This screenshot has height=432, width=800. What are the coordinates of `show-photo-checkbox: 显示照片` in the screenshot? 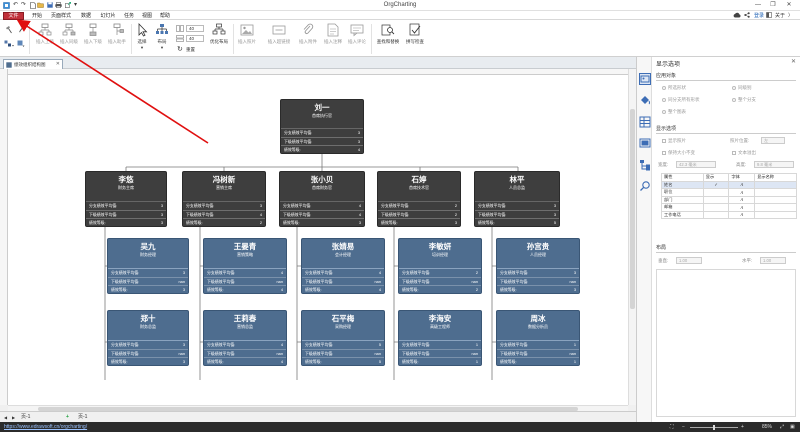 It's located at (674, 141).